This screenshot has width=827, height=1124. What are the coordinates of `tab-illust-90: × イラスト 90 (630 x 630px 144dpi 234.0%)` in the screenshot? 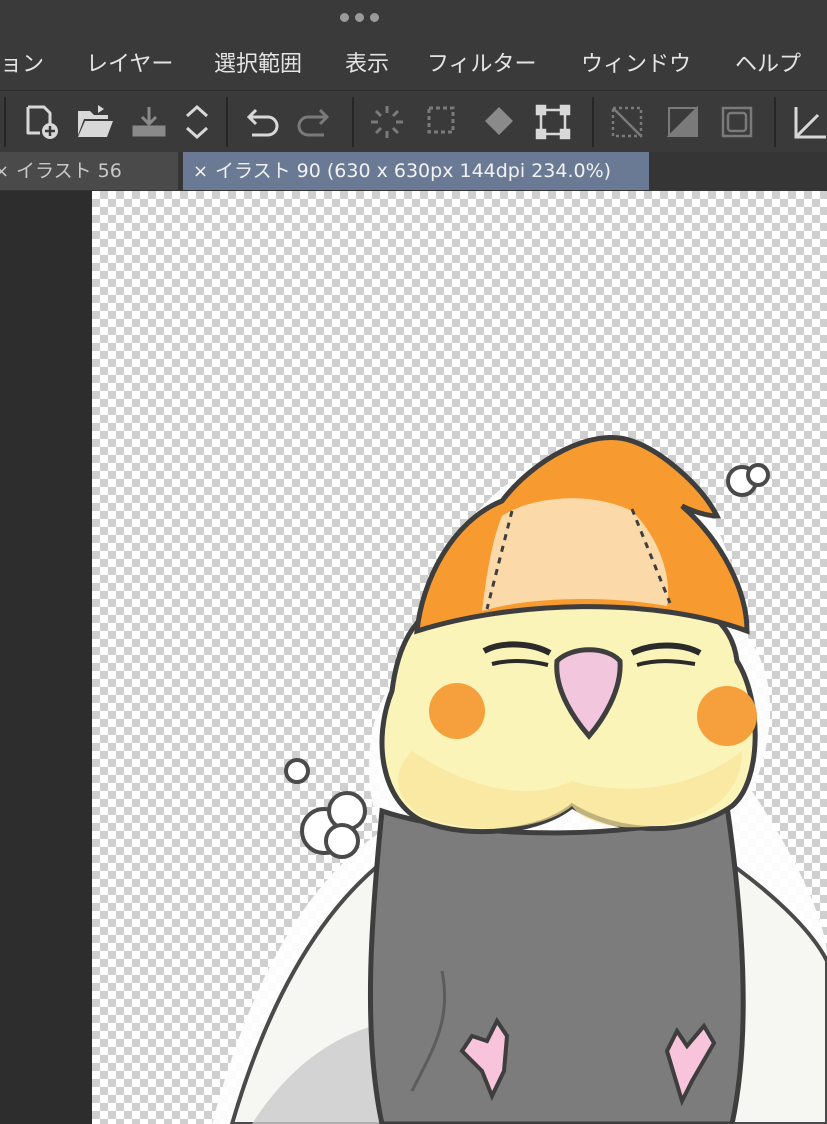 It's located at (416, 171).